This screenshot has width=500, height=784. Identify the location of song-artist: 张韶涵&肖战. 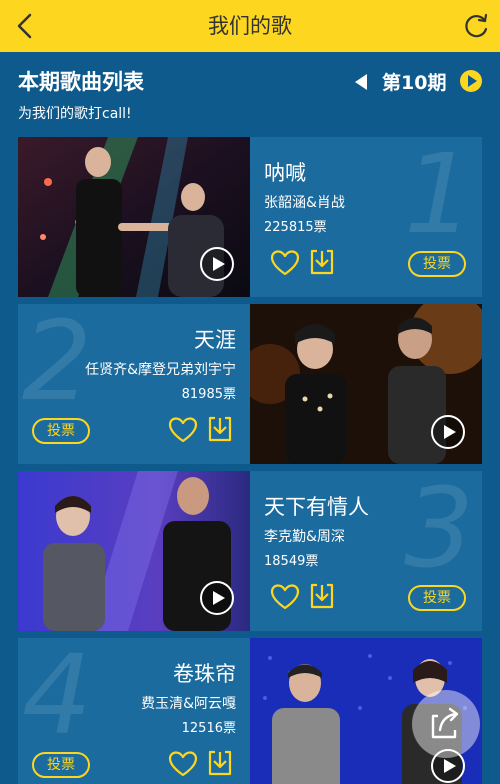
(304, 203).